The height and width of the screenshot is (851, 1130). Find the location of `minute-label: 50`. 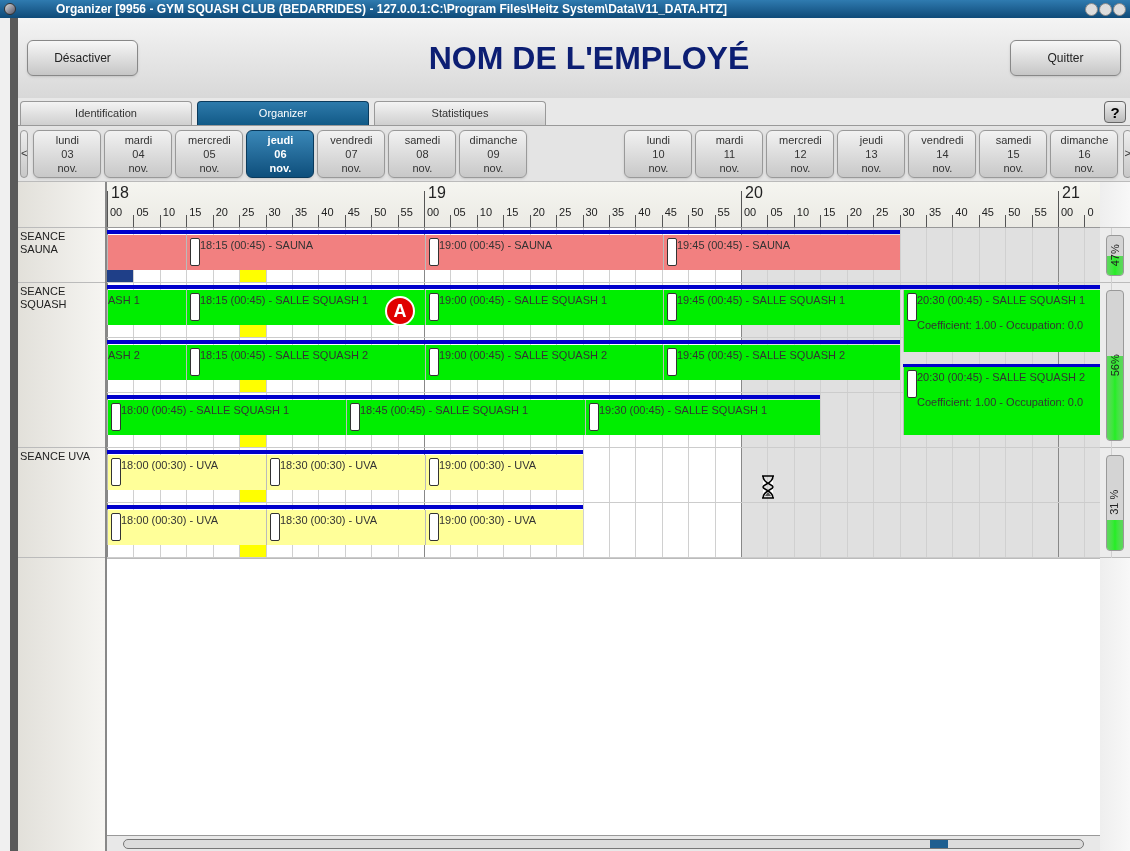

minute-label: 50 is located at coordinates (1014, 212).